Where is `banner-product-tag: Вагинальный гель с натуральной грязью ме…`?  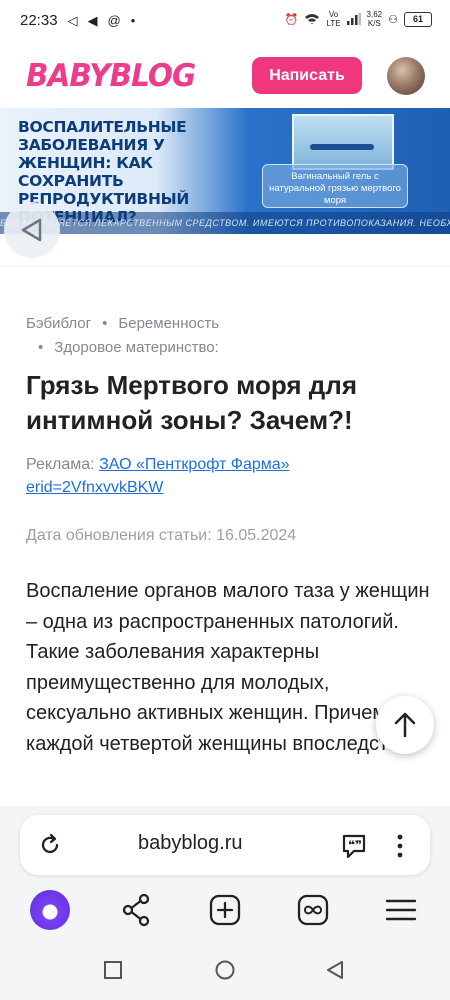
banner-product-tag: Вагинальный гель с натуральной грязью ме… is located at coordinates (335, 186).